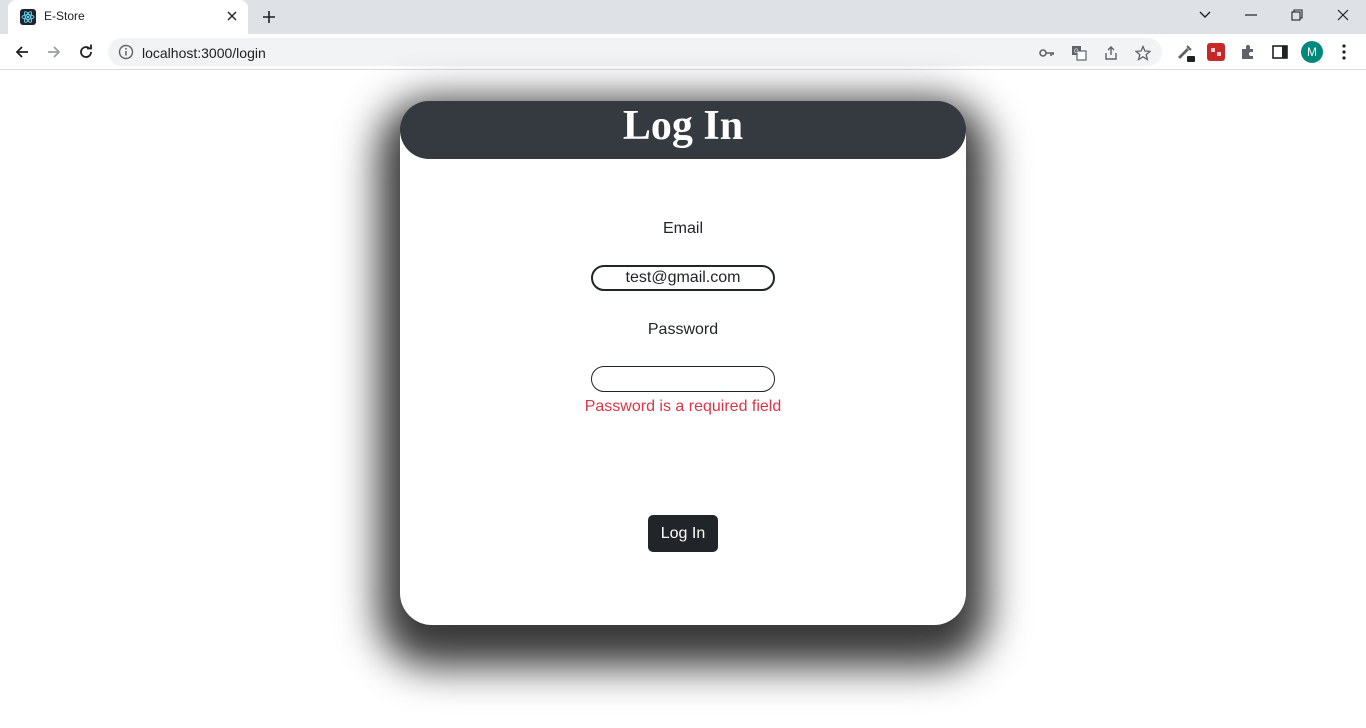 The height and width of the screenshot is (728, 1366). Describe the element at coordinates (269, 17) in the screenshot. I see `new-tab-icon` at that location.